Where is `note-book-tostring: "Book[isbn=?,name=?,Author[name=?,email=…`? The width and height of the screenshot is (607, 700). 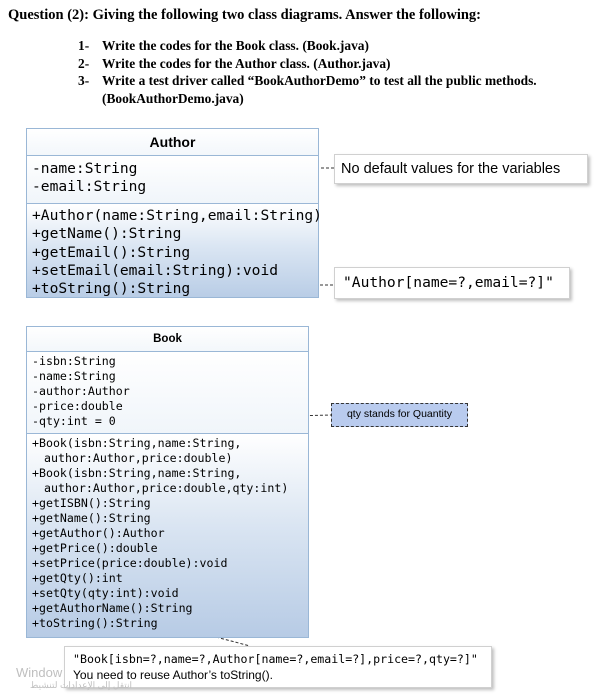
note-book-tostring: "Book[isbn=?,name=?,Author[name=?,email=… is located at coordinates (278, 667).